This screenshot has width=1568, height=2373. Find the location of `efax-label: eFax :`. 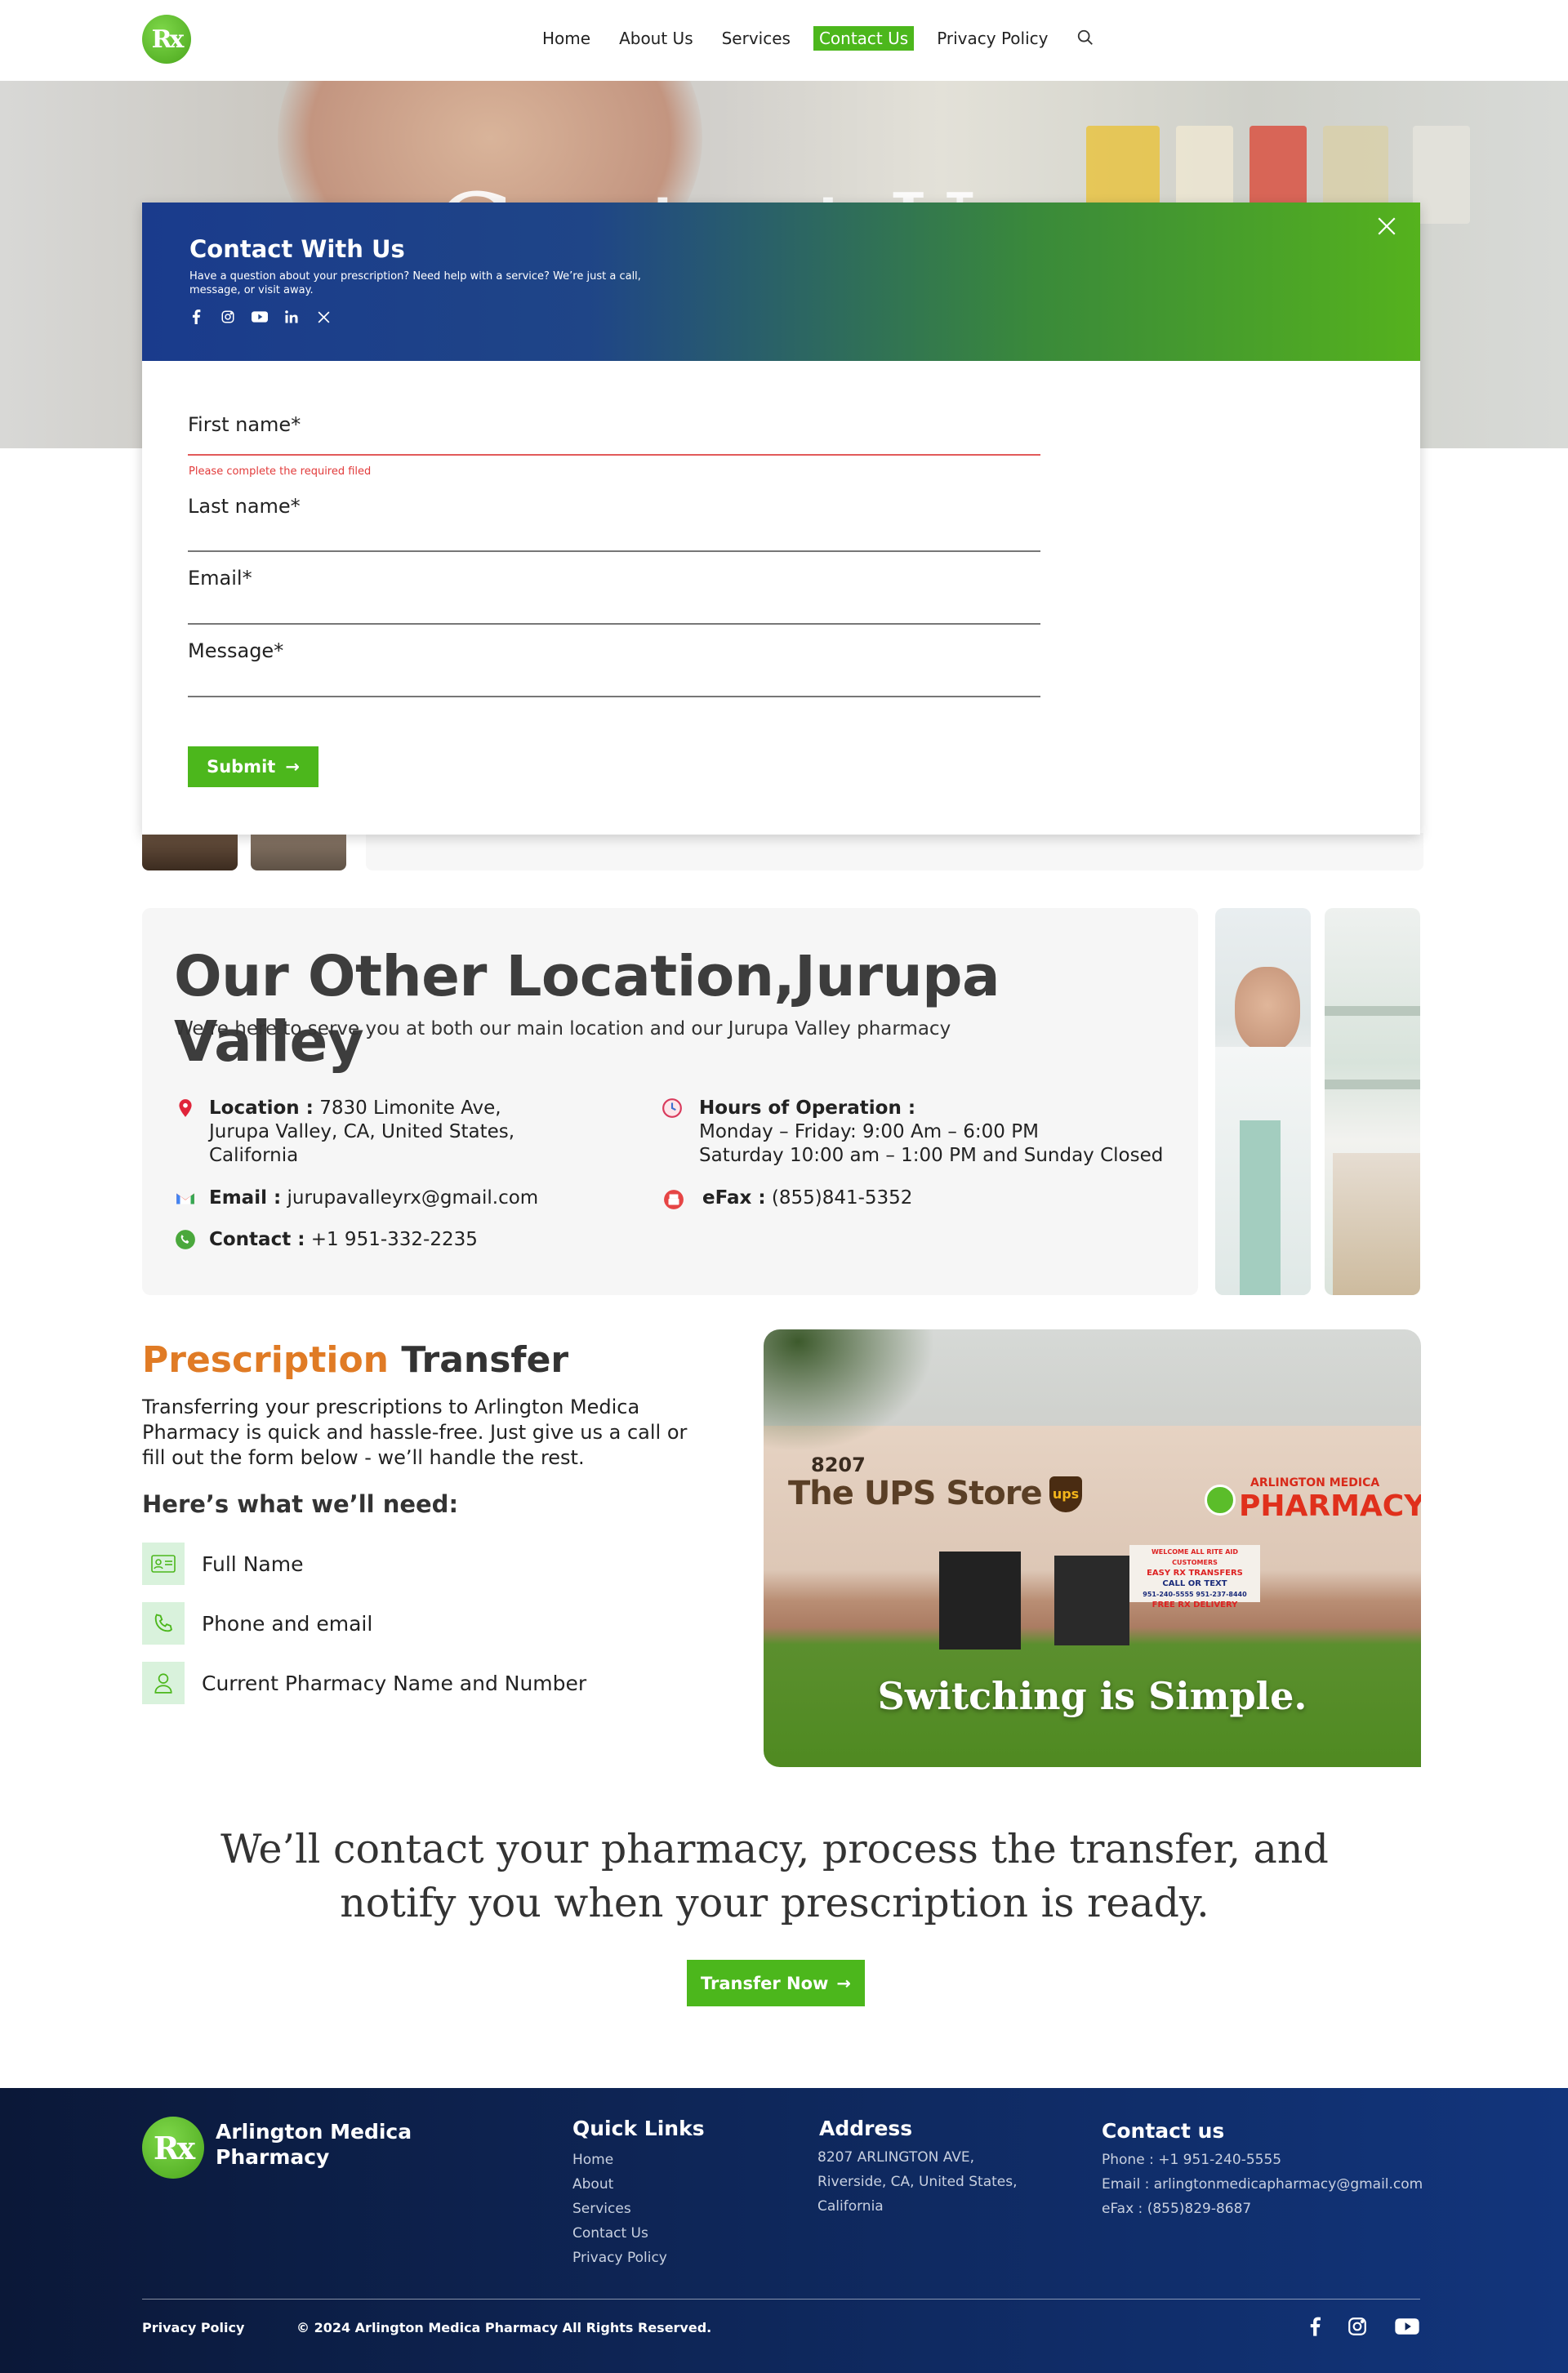

efax-label: eFax : is located at coordinates (734, 1198).